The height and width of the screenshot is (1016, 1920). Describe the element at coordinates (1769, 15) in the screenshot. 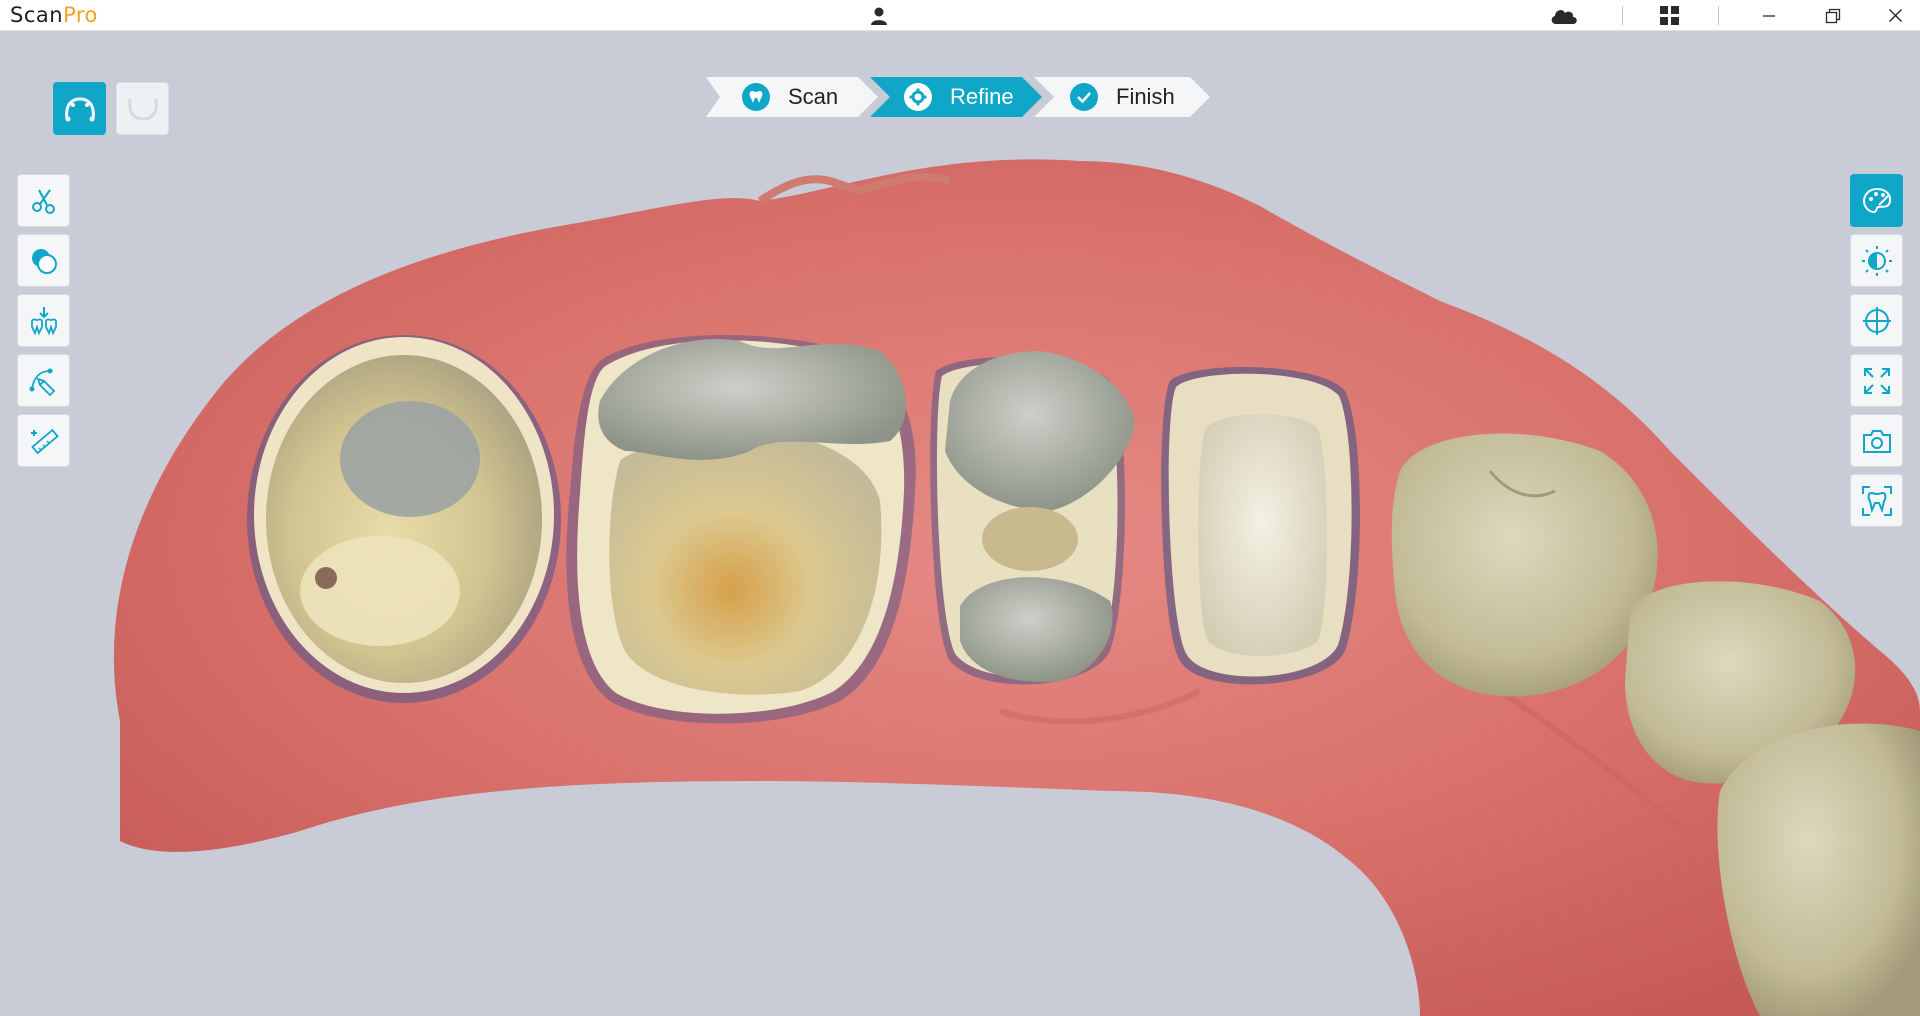

I see `minimize-icon` at that location.